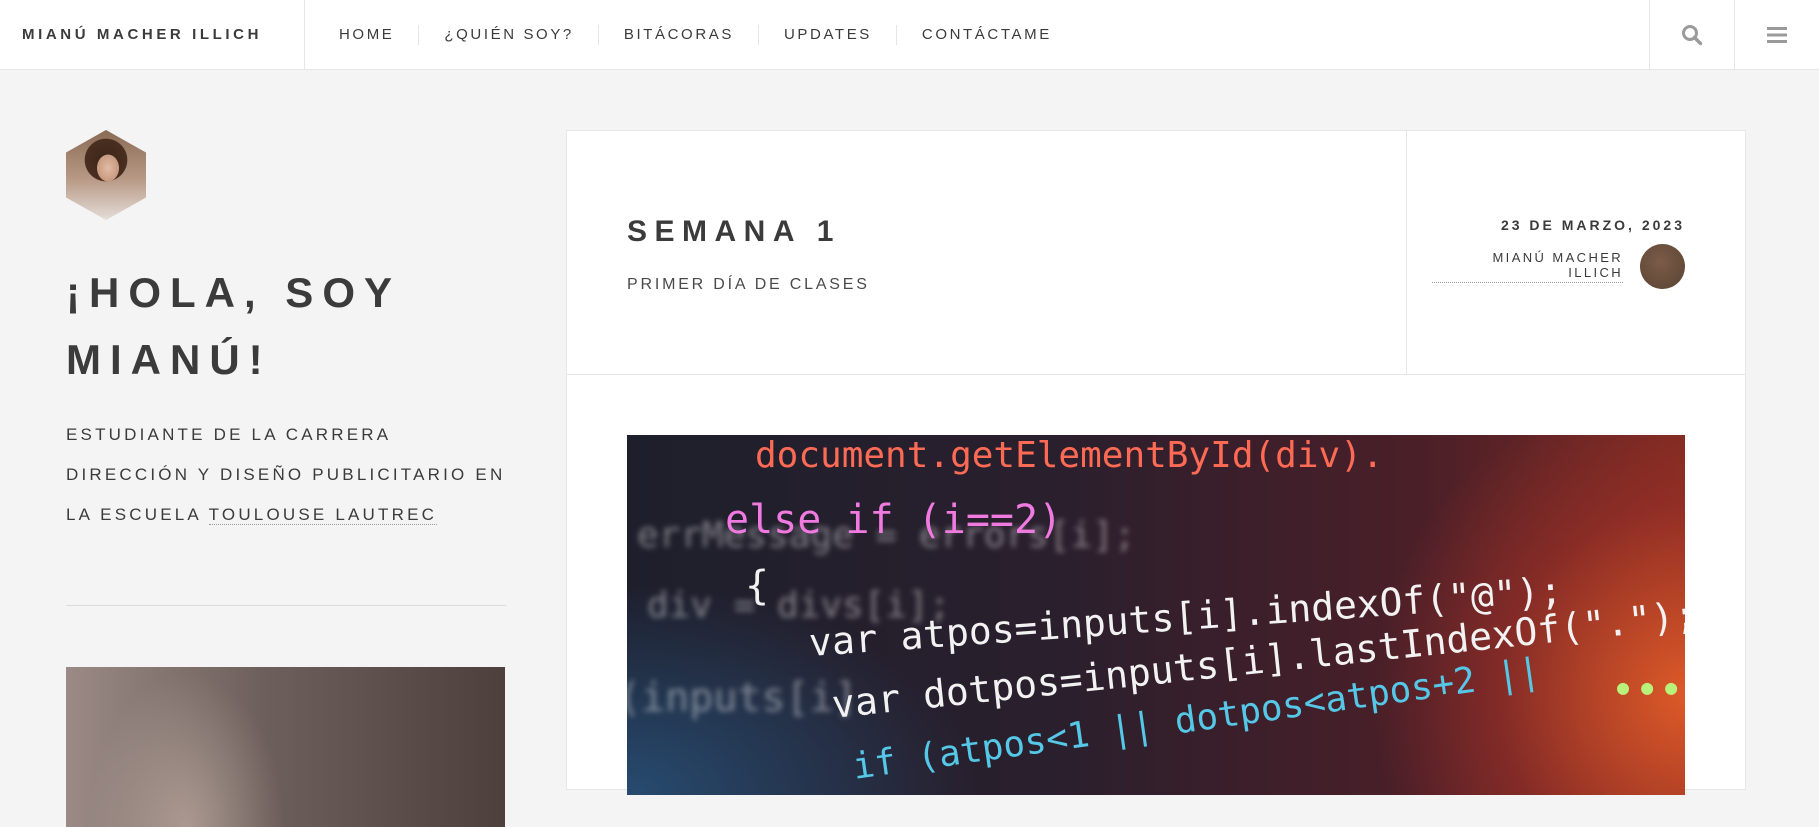 This screenshot has width=1819, height=827. What do you see at coordinates (169, 359) in the screenshot?
I see `greeting-line-2: MIANÚ!` at bounding box center [169, 359].